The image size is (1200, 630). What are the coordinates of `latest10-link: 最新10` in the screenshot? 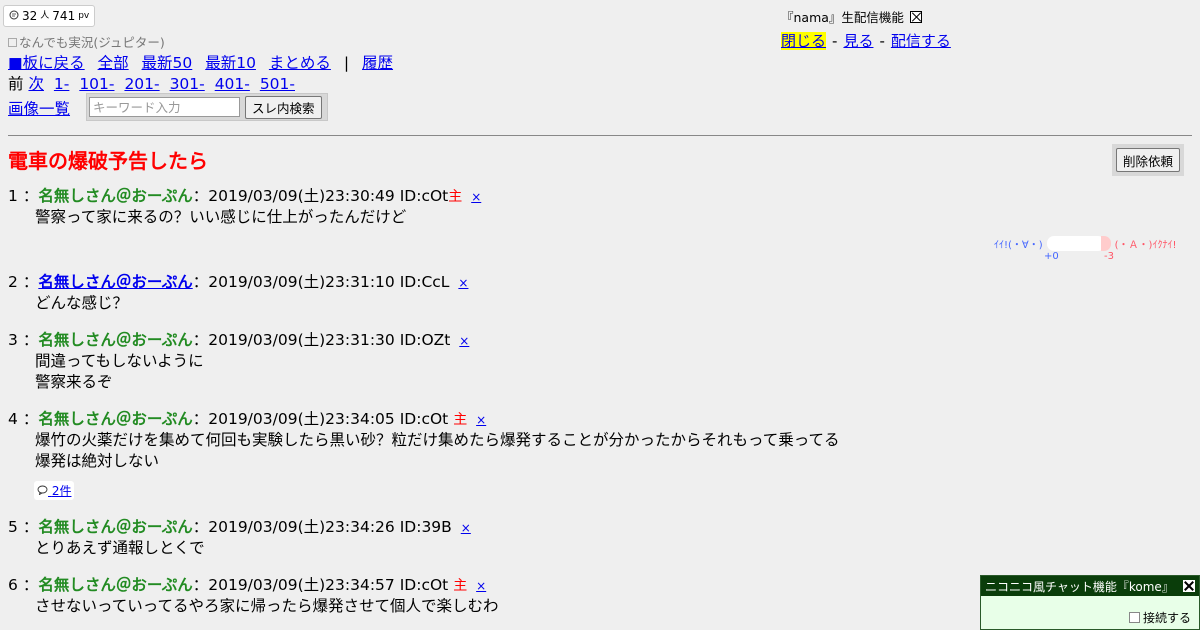 It's located at (230, 63).